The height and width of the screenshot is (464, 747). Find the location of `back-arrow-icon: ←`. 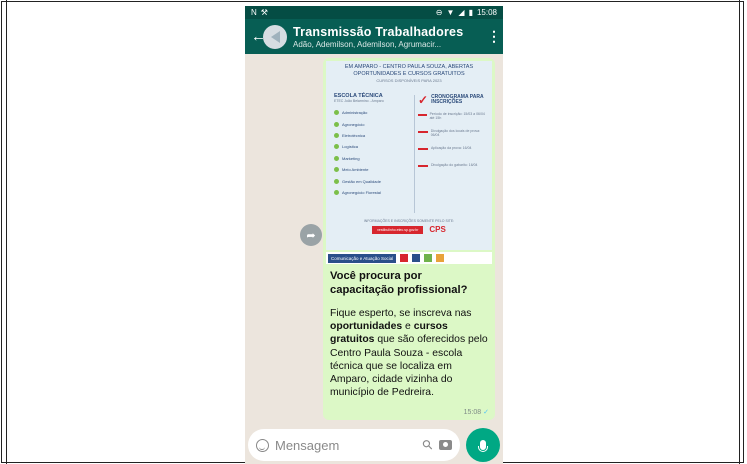

back-arrow-icon: ← is located at coordinates (258, 36).